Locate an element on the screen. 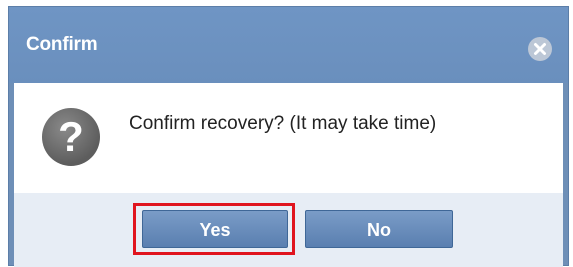 The height and width of the screenshot is (267, 573). close-icon is located at coordinates (540, 49).